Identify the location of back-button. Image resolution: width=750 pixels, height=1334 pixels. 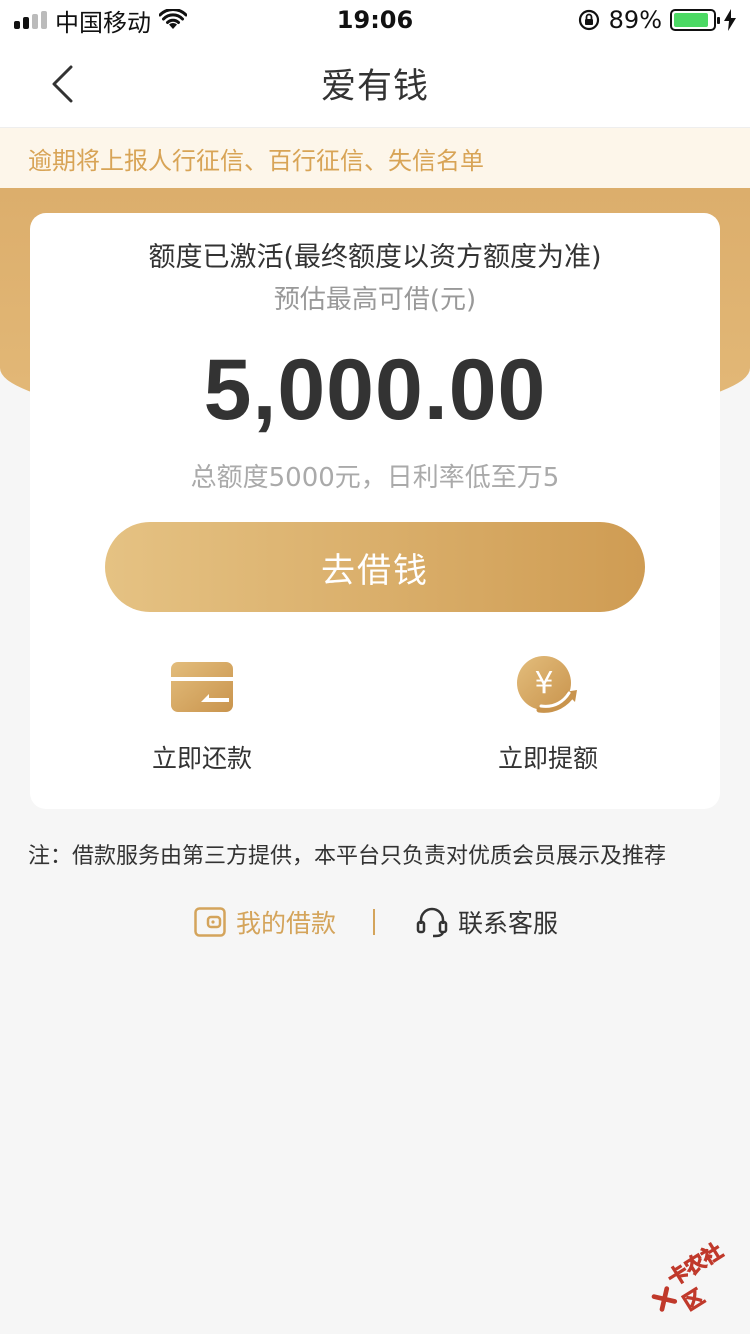
(62, 84).